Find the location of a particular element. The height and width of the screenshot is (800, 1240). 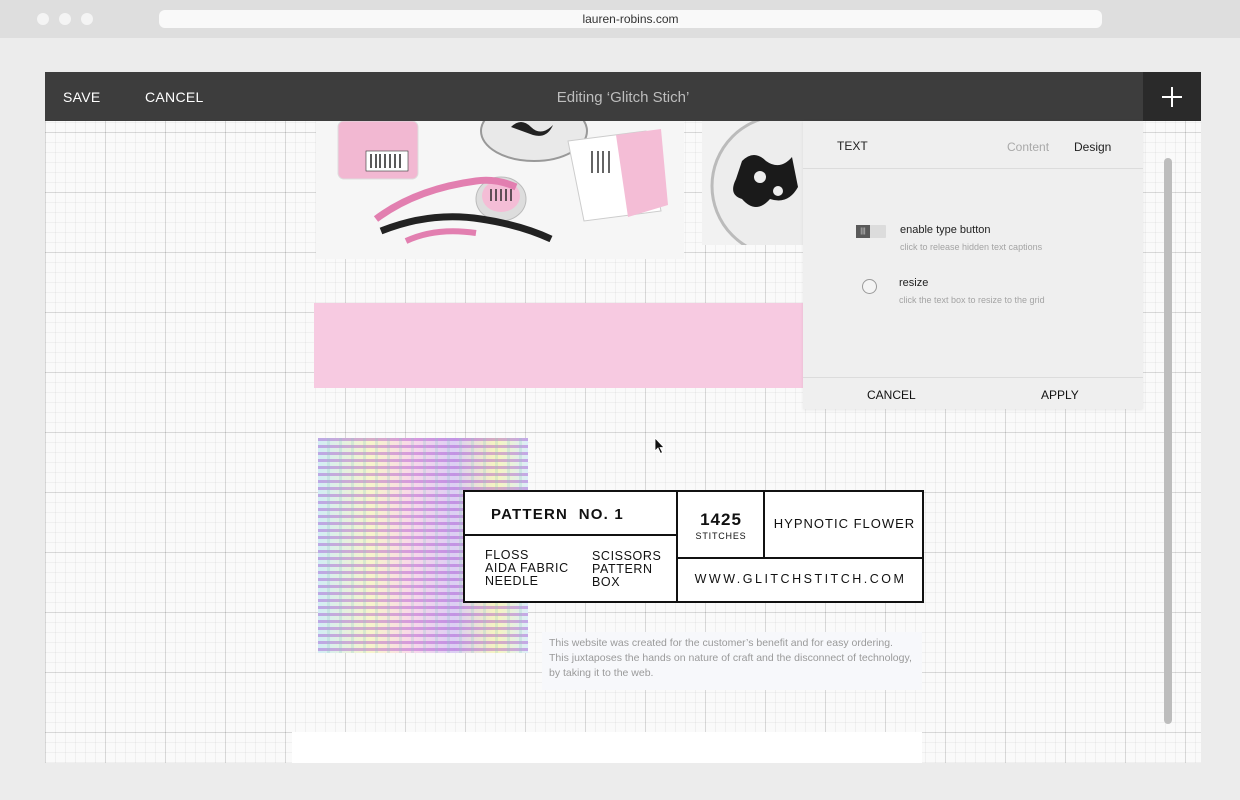

stitch-count-value: 1425 is located at coordinates (721, 519).